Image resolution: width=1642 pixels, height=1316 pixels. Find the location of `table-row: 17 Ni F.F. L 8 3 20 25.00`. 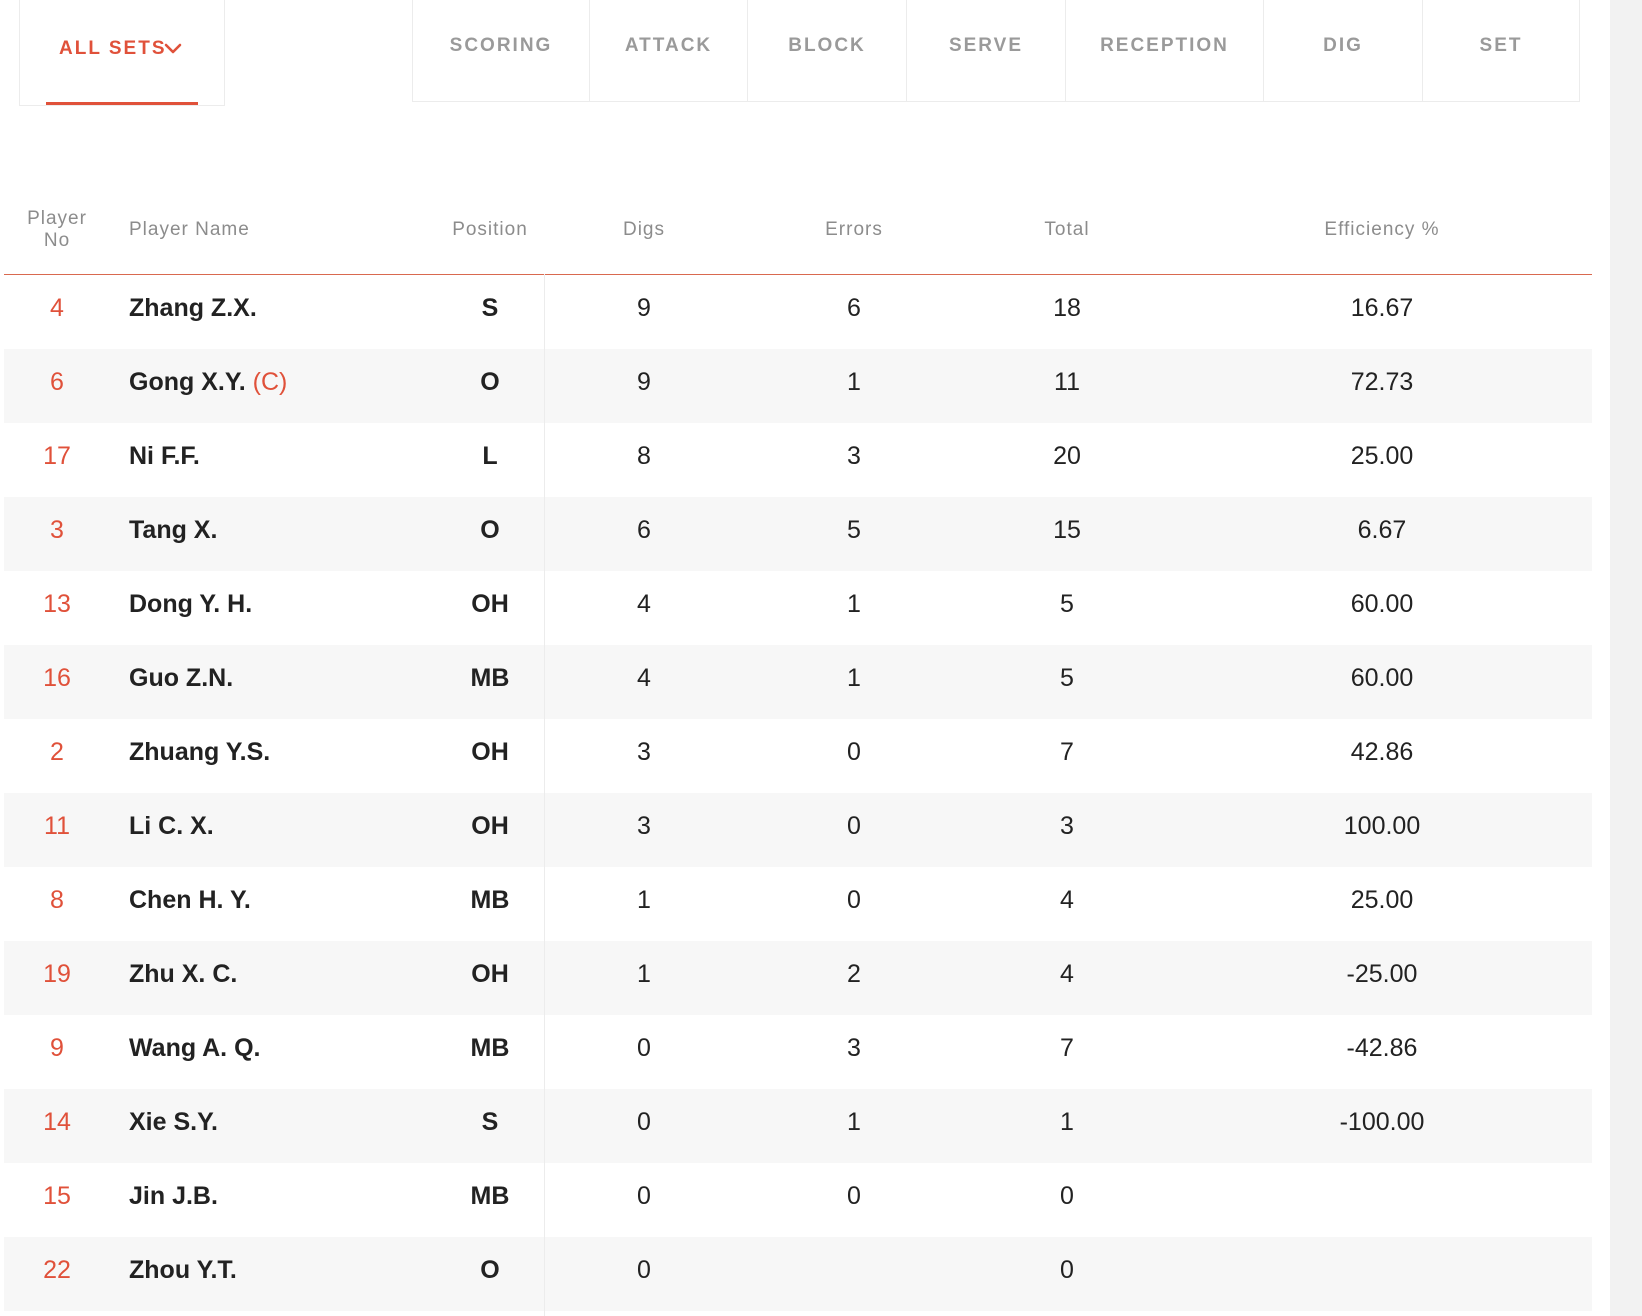

table-row: 17 Ni F.F. L 8 3 20 25.00 is located at coordinates (798, 460).